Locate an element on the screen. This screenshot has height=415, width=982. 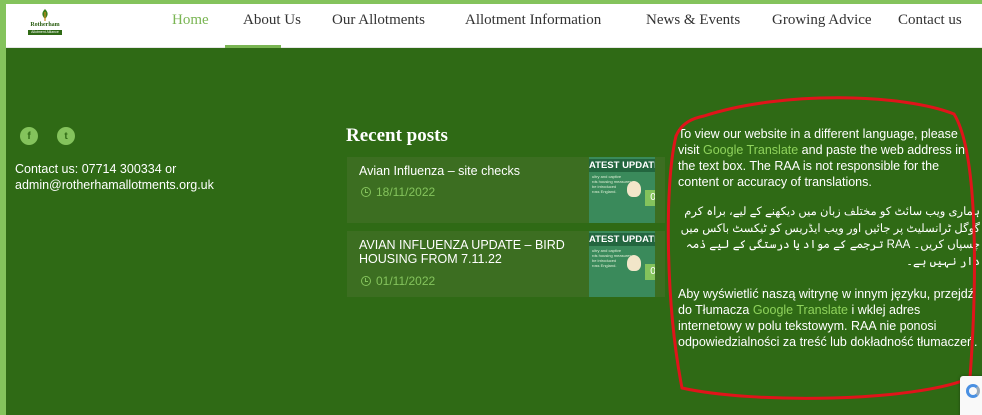
nav-our-allotments: Our Allotments is located at coordinates (378, 20).